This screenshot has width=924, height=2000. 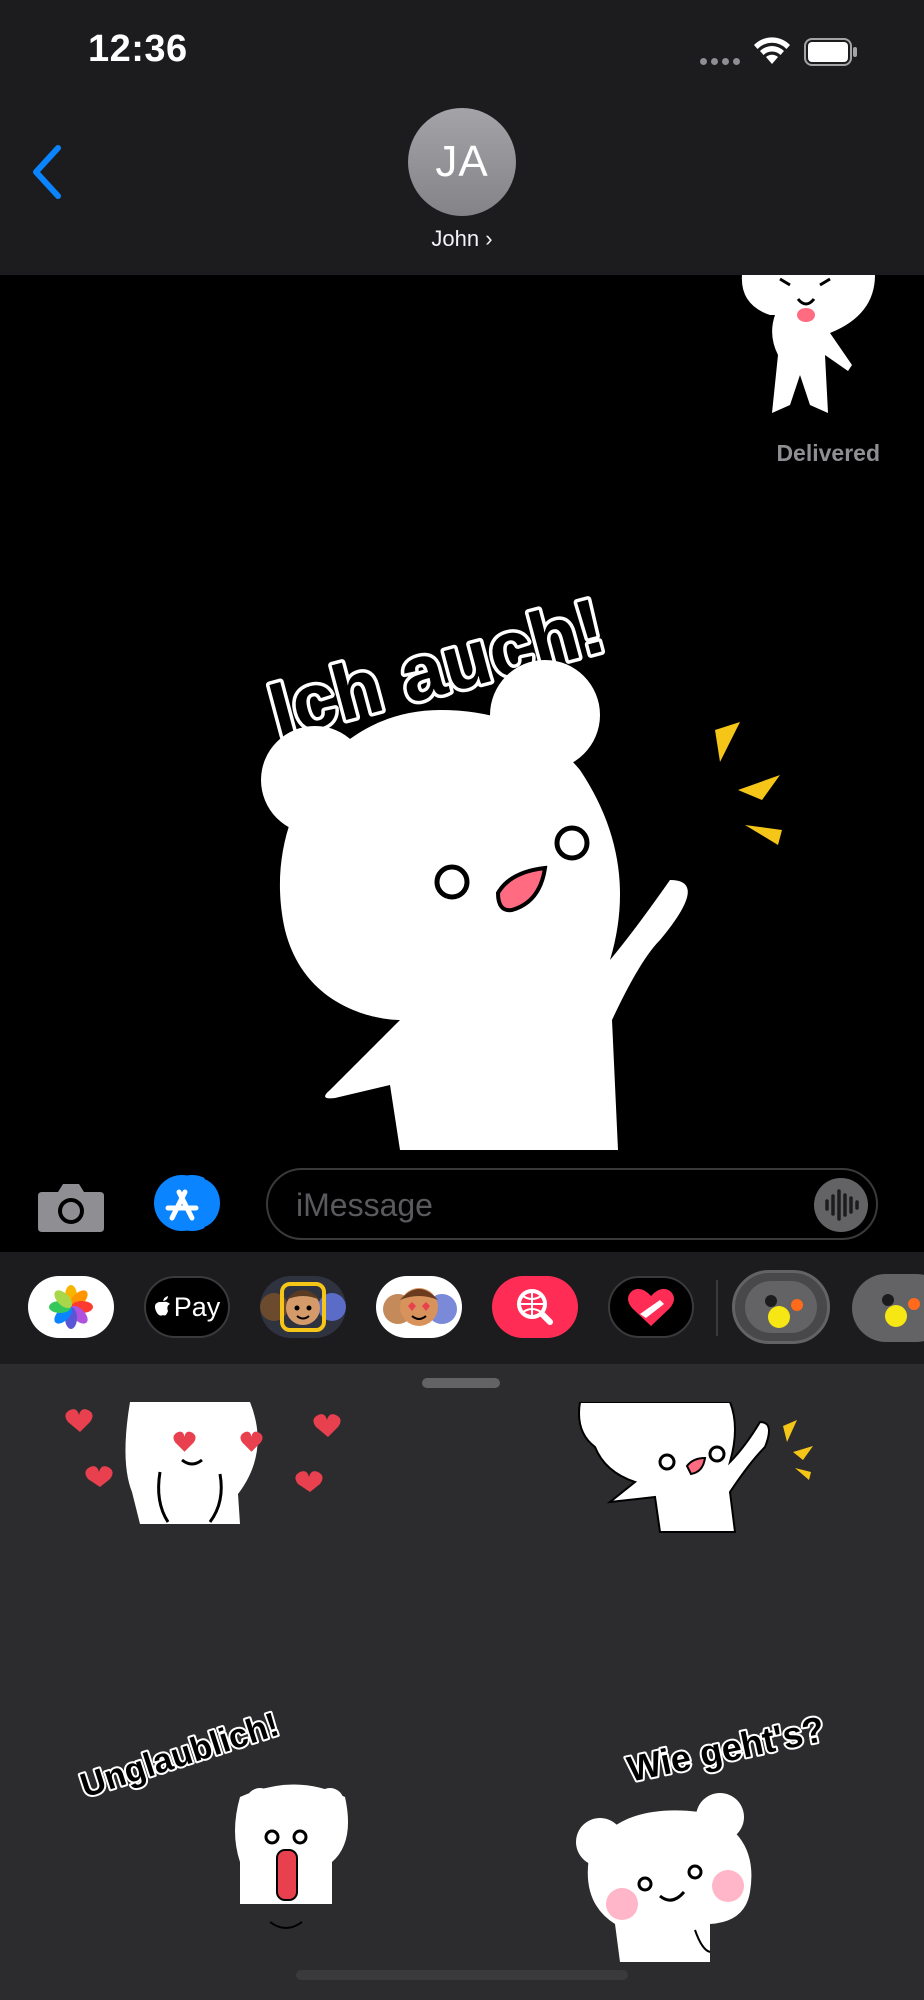 I want to click on apple-pay-label: Pay, so click(x=197, y=1306).